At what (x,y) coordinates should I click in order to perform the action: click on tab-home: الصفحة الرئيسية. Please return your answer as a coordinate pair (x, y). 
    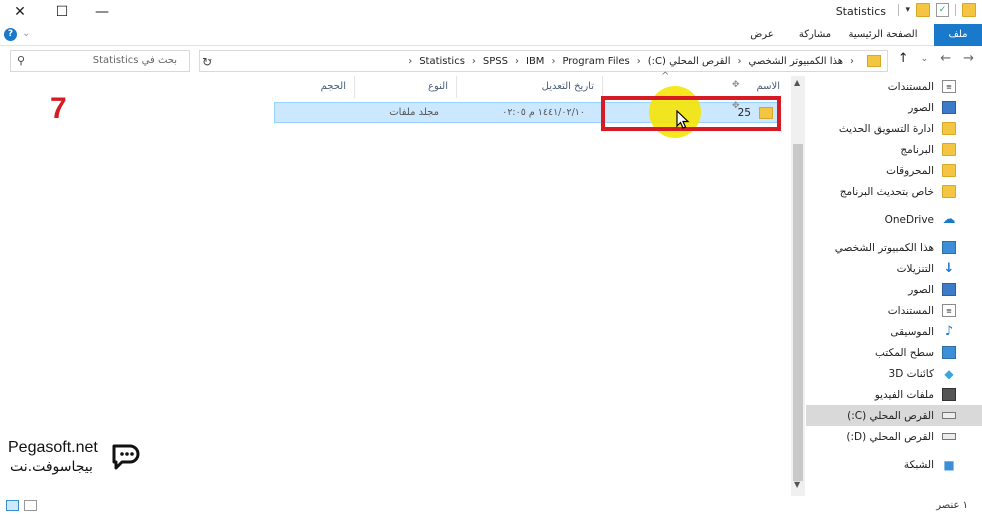
    Looking at the image, I should click on (883, 35).